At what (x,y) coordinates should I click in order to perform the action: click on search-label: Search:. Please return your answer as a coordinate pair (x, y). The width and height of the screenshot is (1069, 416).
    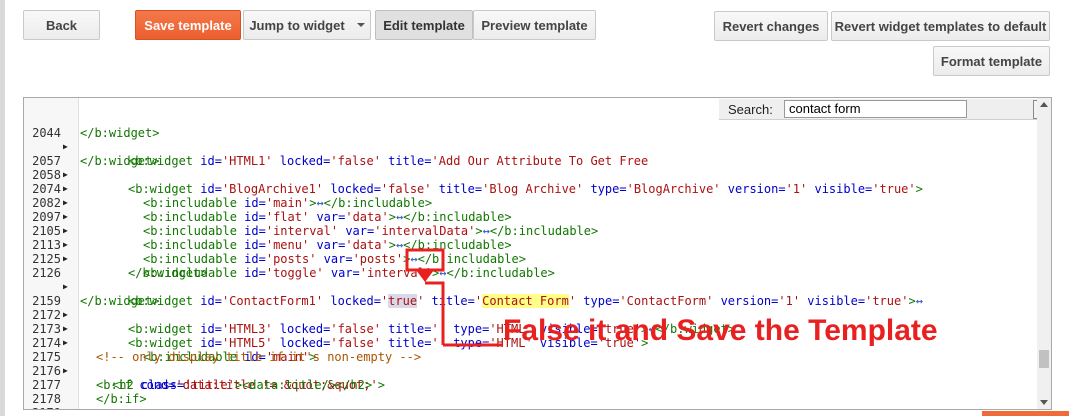
    Looking at the image, I should click on (750, 109).